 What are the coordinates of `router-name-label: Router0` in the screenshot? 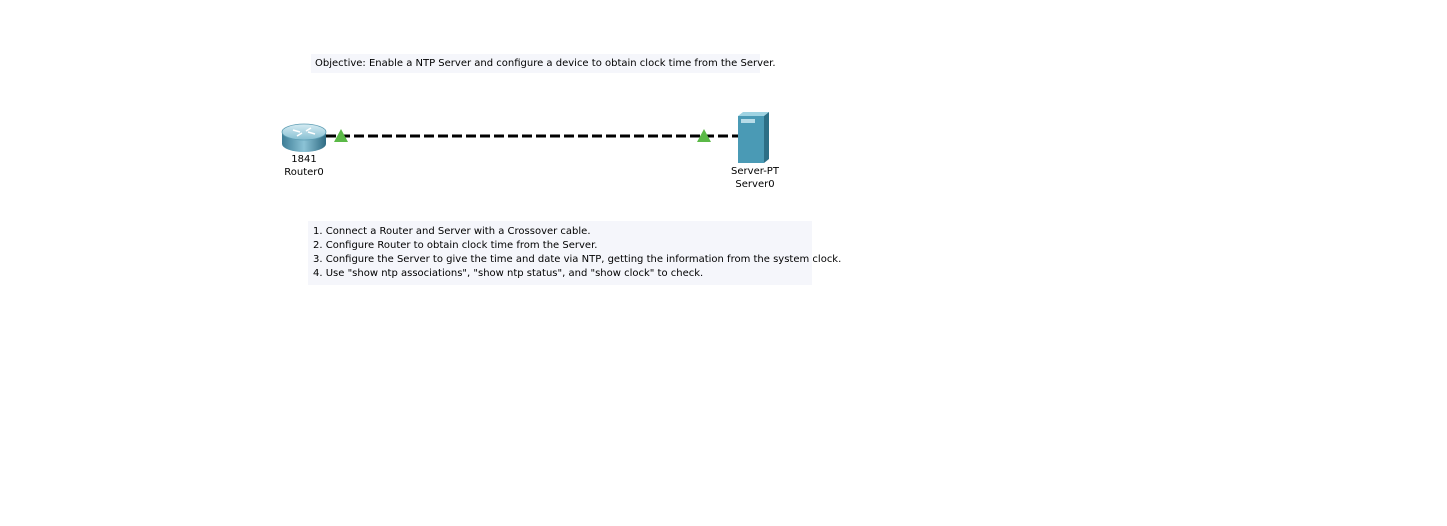 It's located at (304, 172).